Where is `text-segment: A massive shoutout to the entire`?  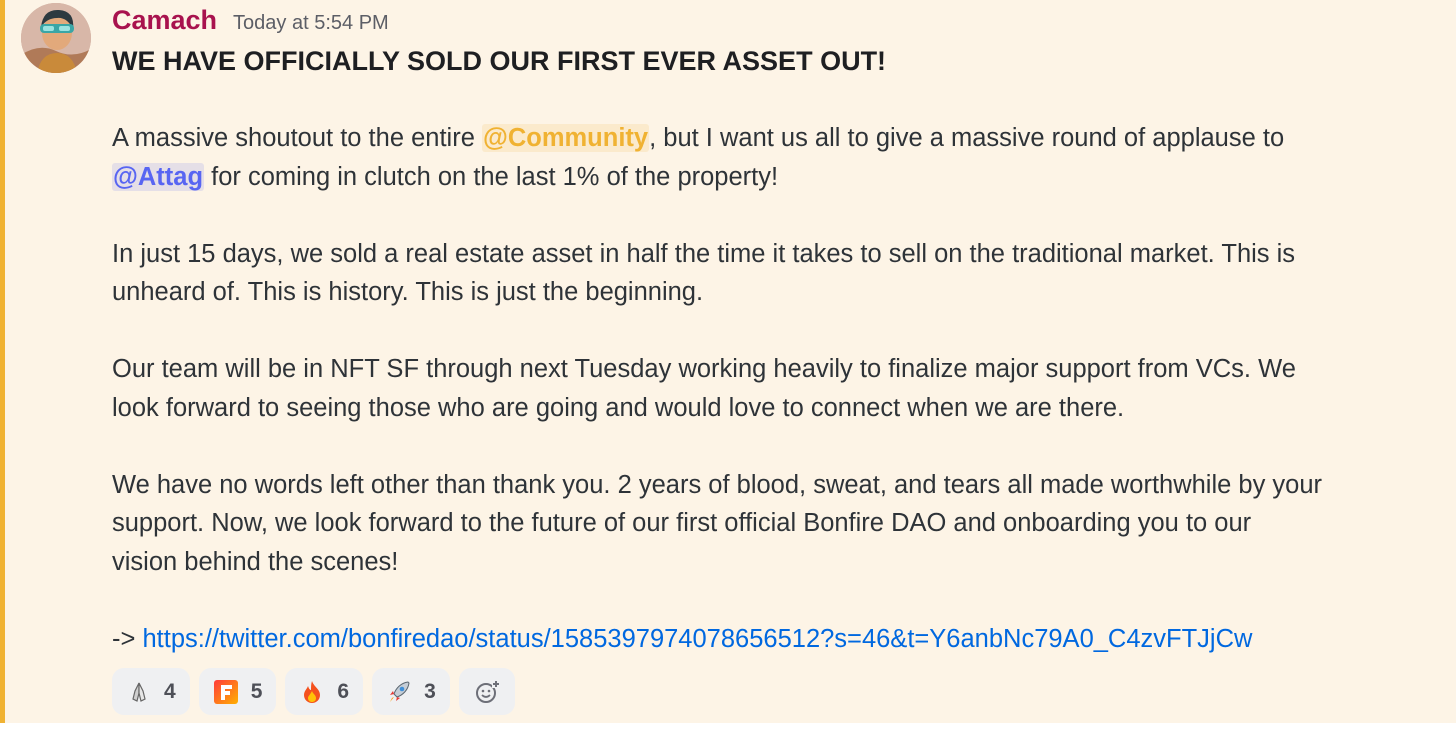
text-segment: A massive shoutout to the entire is located at coordinates (297, 138).